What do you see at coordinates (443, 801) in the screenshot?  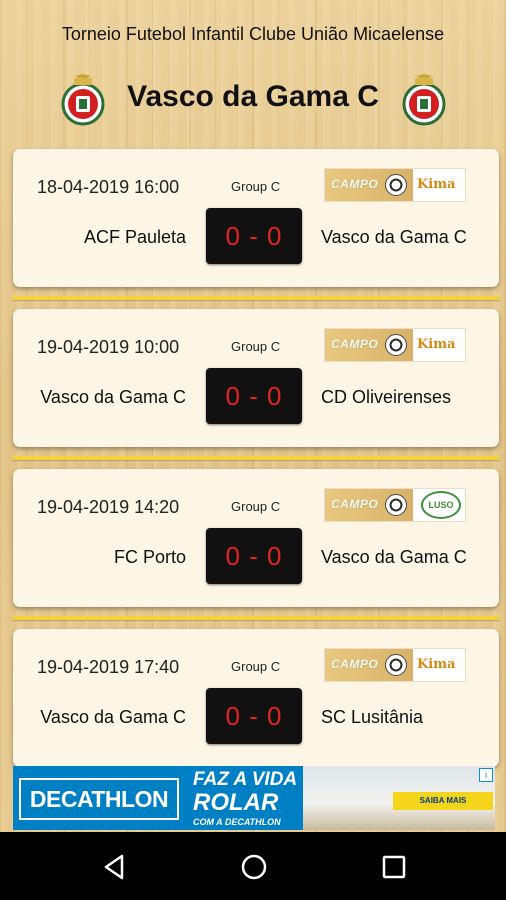 I see `ad-cta-button: SAIBA MAIS` at bounding box center [443, 801].